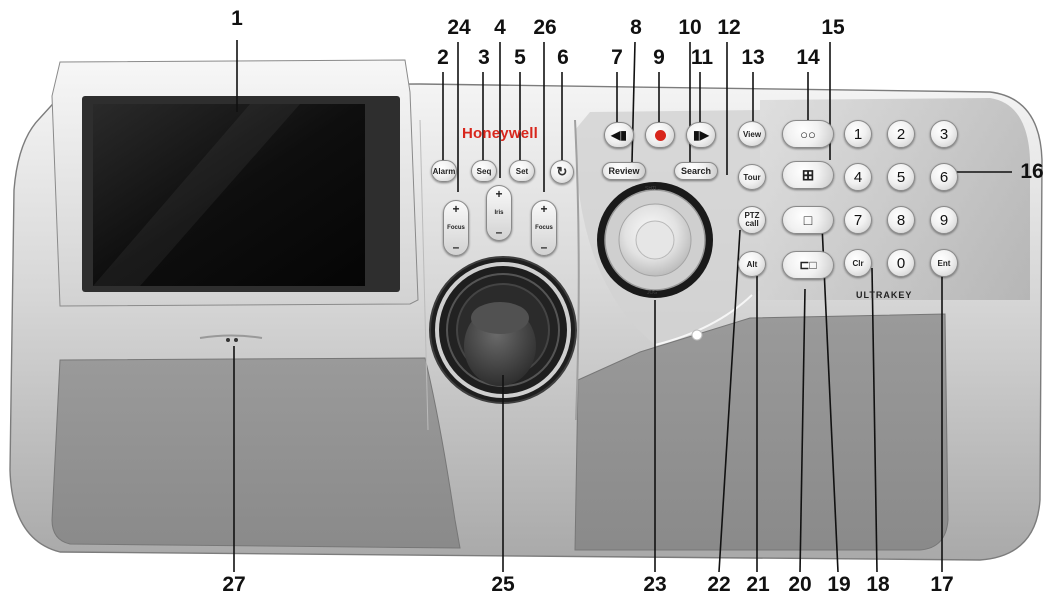  Describe the element at coordinates (234, 584) in the screenshot. I see `callout-27: 27` at that location.